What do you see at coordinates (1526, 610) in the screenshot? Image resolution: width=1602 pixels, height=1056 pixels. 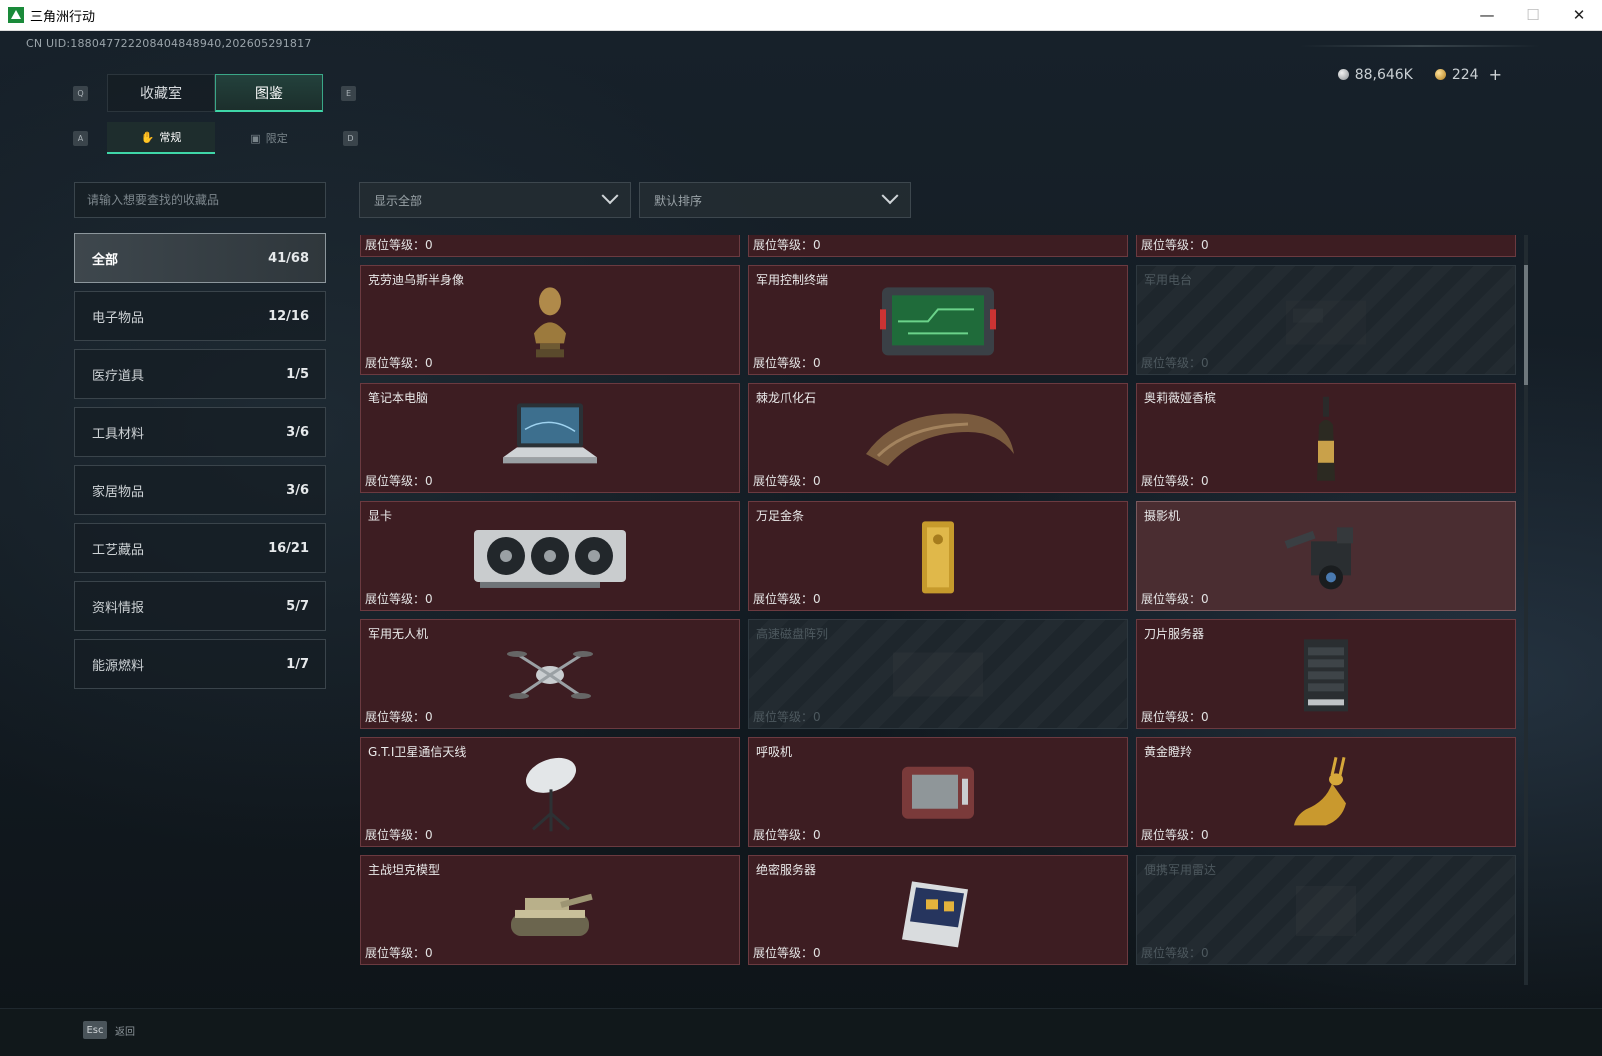 I see `grid-scrollbar` at bounding box center [1526, 610].